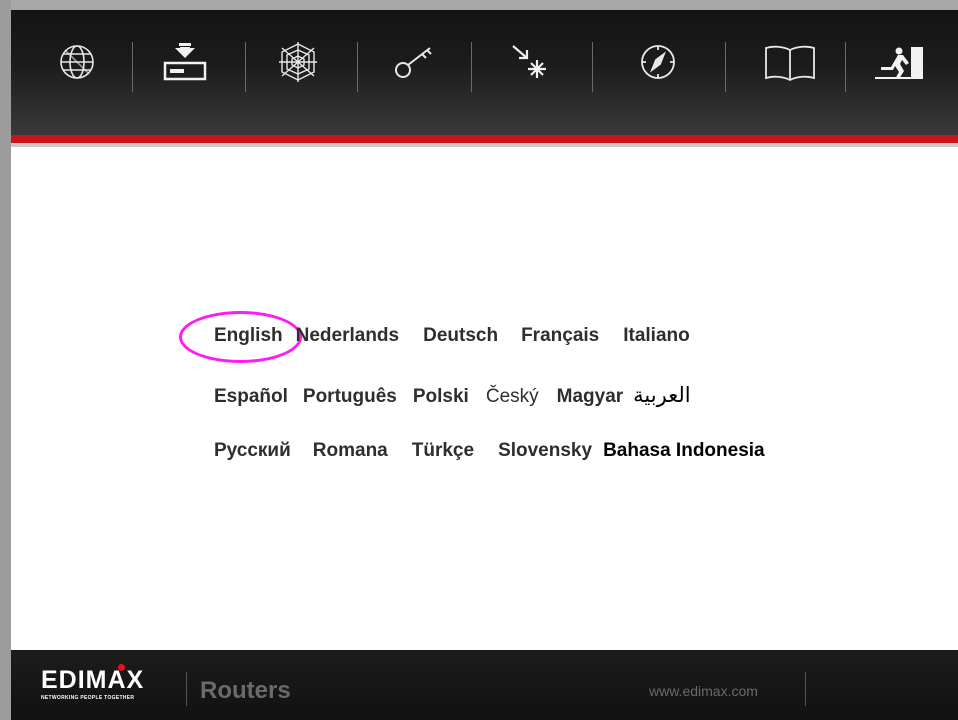  What do you see at coordinates (900, 62) in the screenshot?
I see `exit-icon` at bounding box center [900, 62].